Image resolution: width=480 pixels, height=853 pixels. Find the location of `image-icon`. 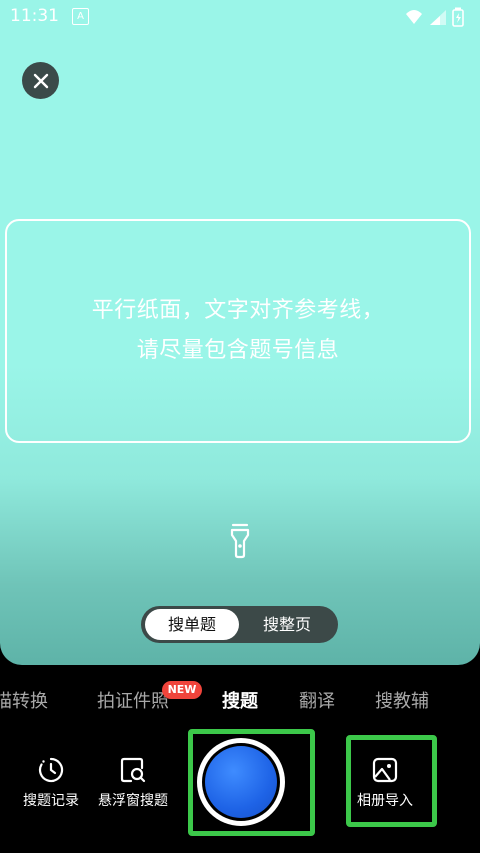

image-icon is located at coordinates (385, 770).